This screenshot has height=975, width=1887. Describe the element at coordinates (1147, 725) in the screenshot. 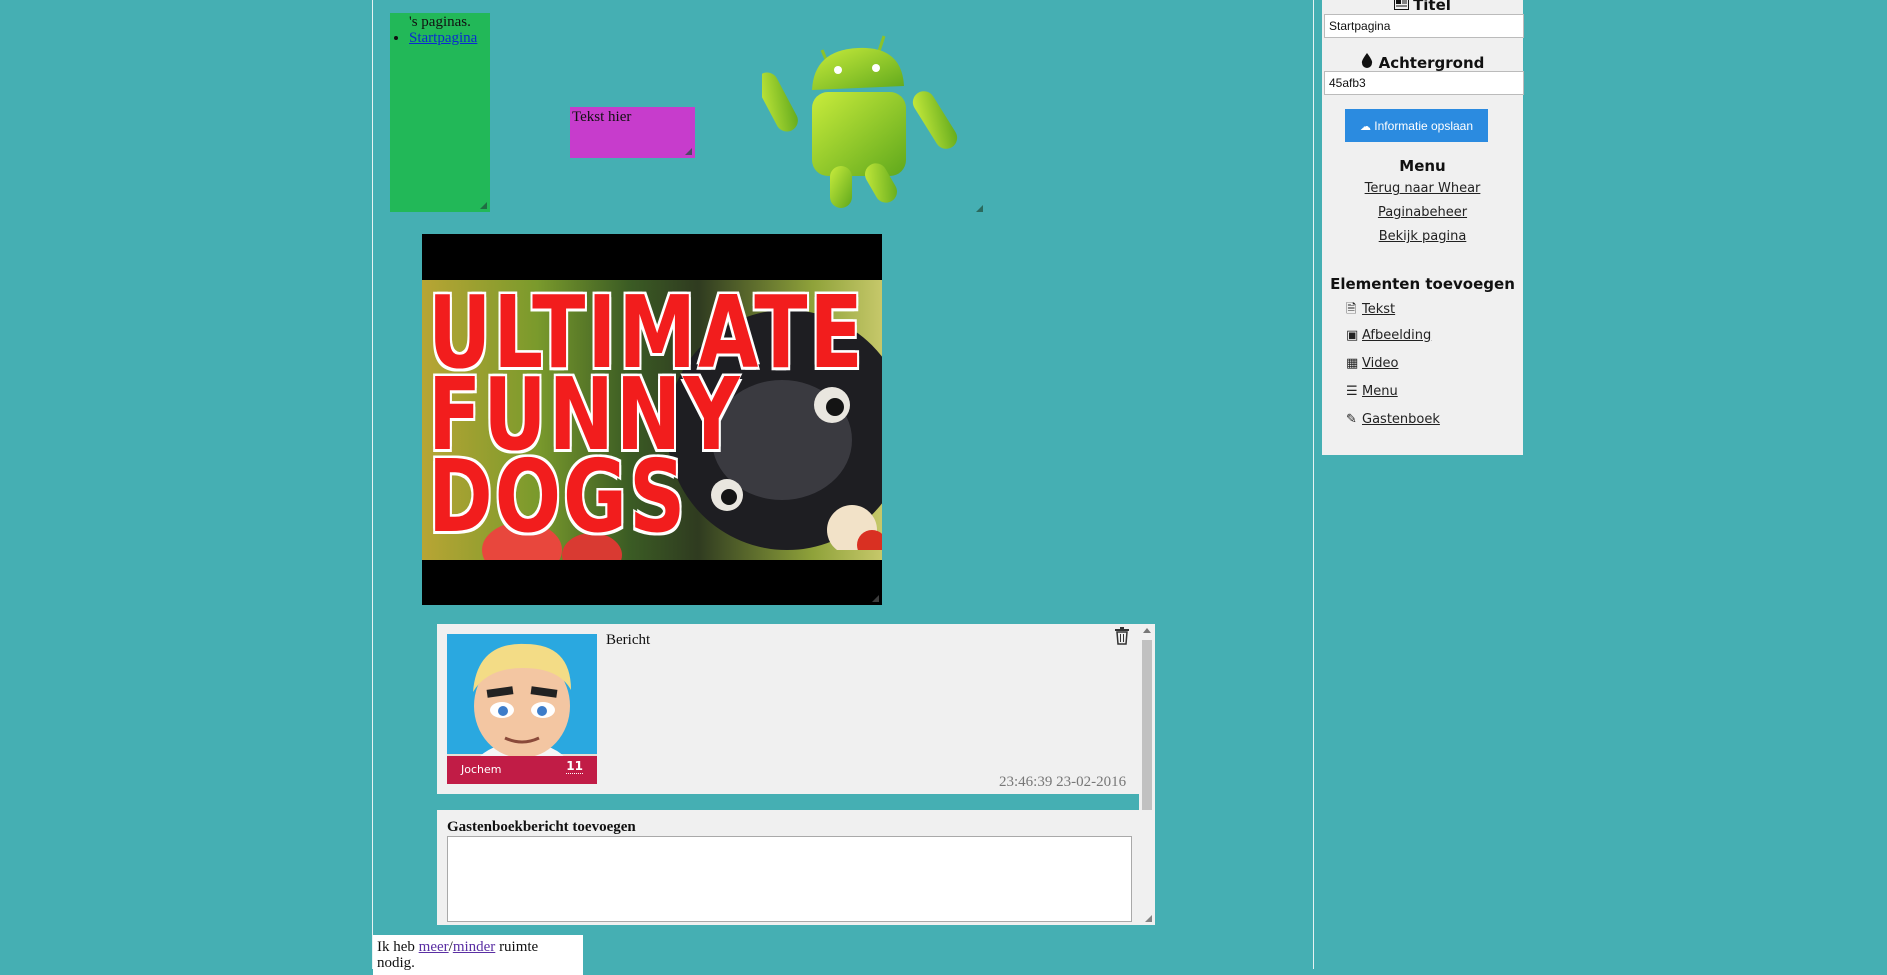

I see `scrollbar-thumb` at that location.